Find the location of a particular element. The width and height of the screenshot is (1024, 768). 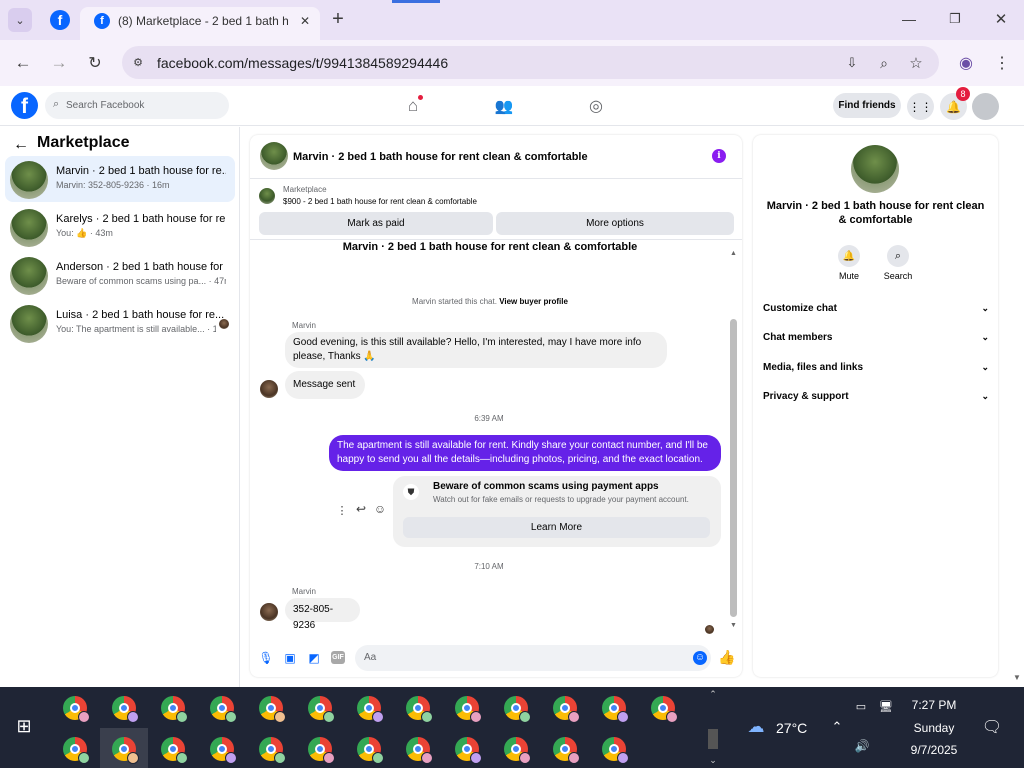

notification-center-icon: 🗨 is located at coordinates (992, 727).